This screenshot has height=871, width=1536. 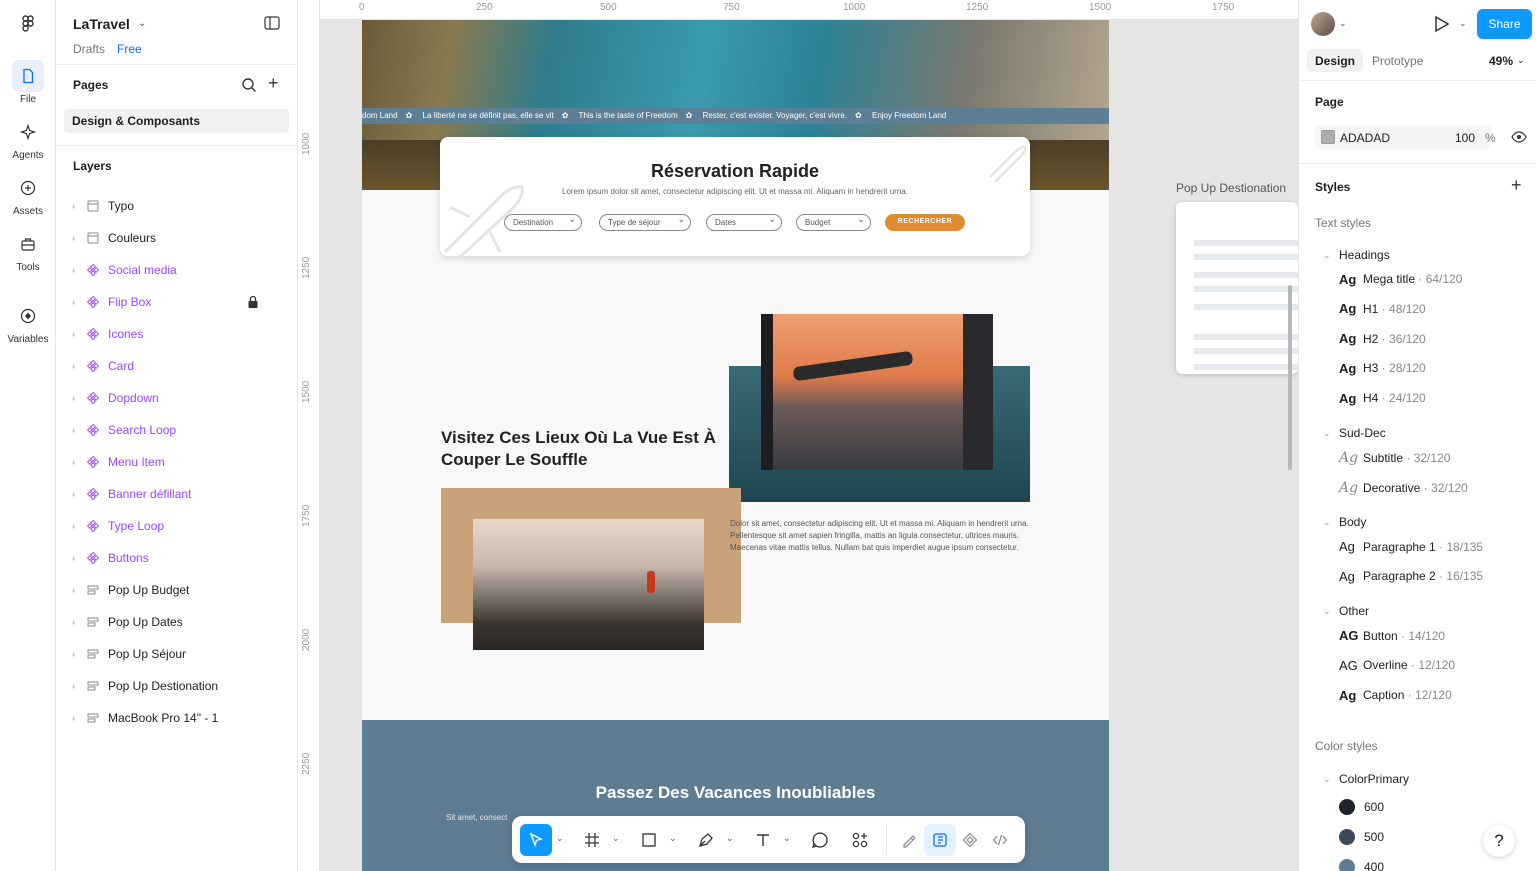 I want to click on rail-variables: Variables, so click(x=28, y=322).